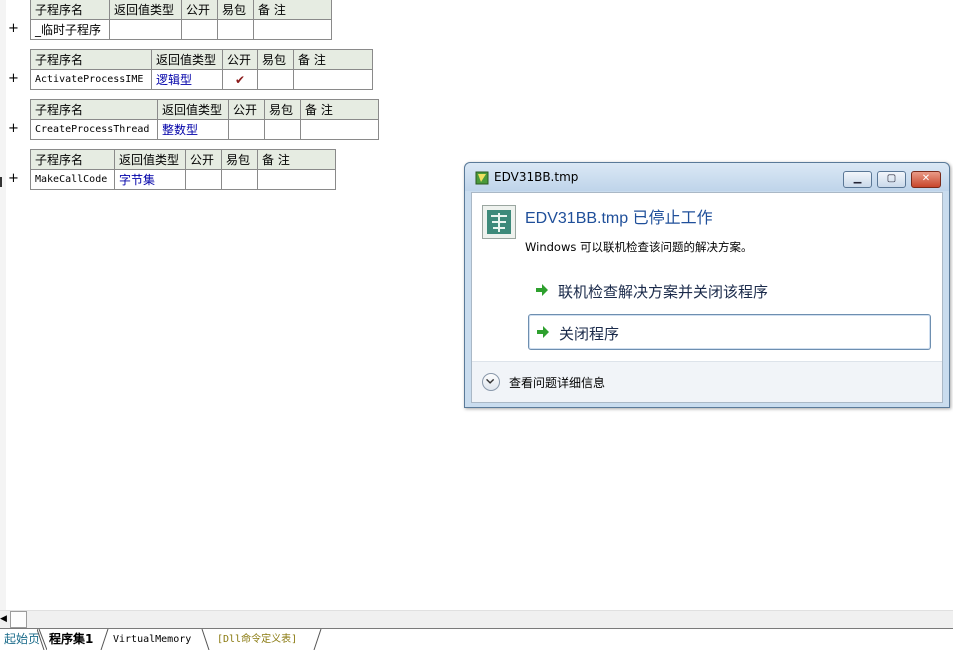 Image resolution: width=953 pixels, height=652 pixels. I want to click on dialog-heading: EDV31BB.tmp 已停止工作, so click(619, 218).